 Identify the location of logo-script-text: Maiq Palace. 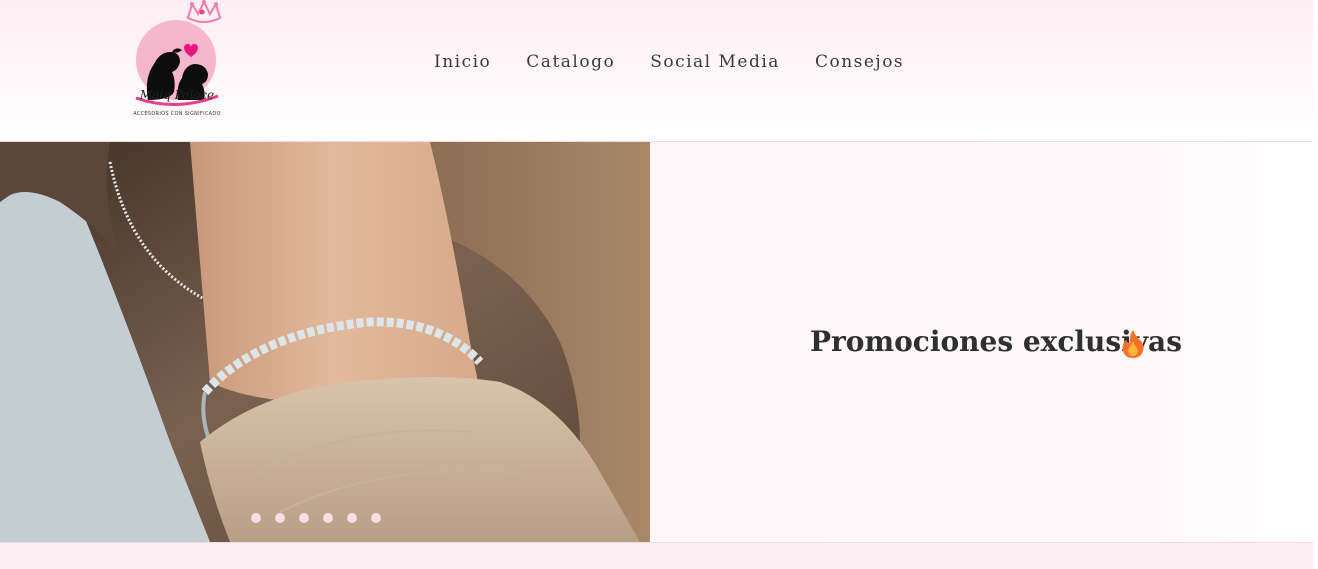
(177, 95).